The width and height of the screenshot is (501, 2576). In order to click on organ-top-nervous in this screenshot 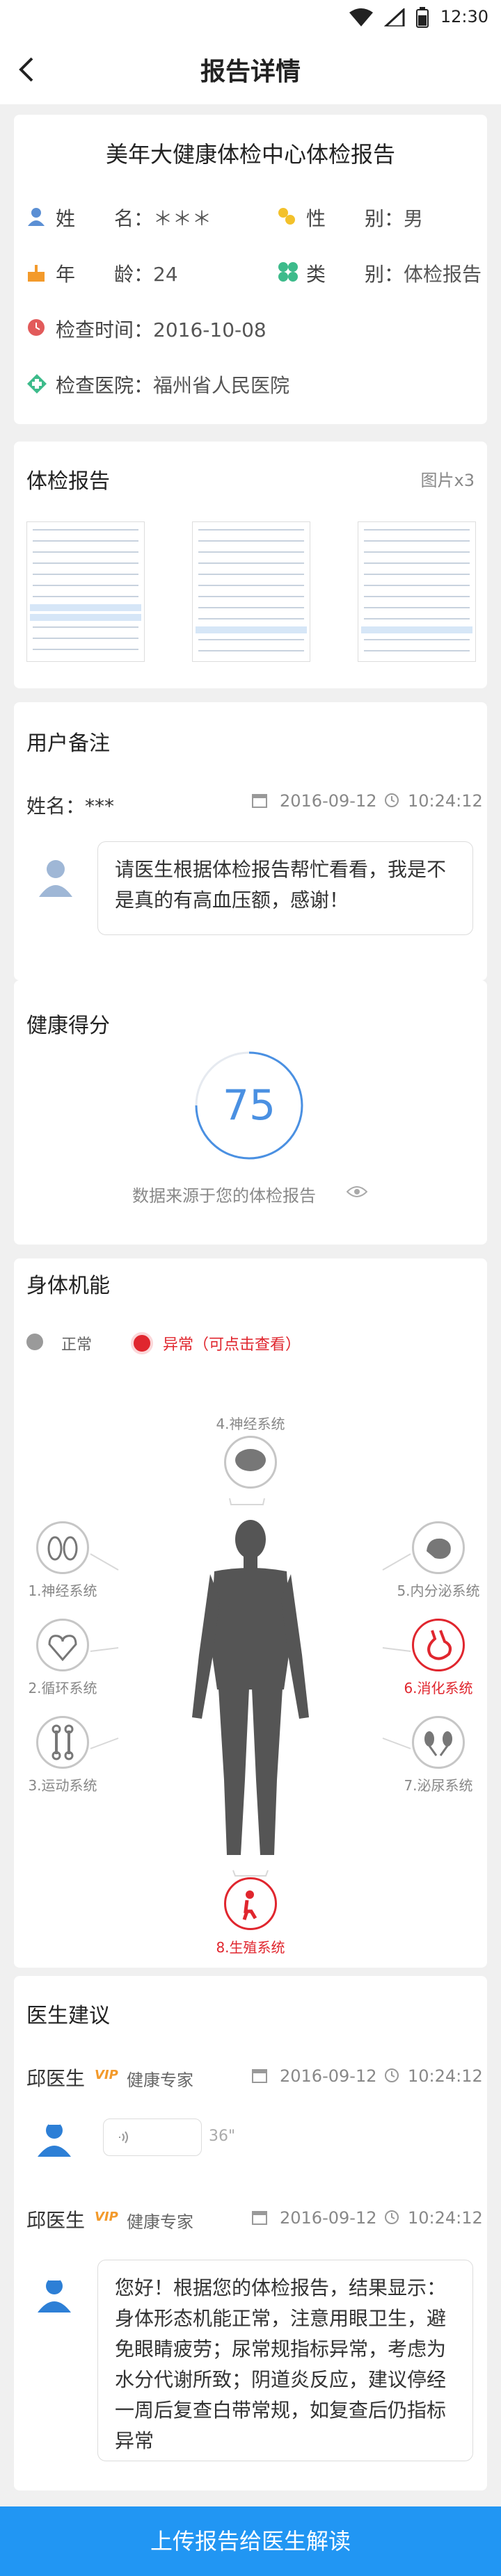, I will do `click(250, 1462)`.